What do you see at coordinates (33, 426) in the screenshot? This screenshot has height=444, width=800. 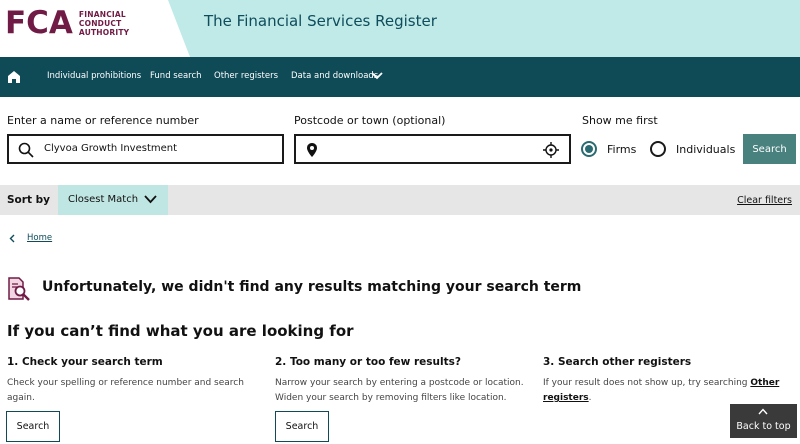 I see `help-col-1-search-button: Search` at bounding box center [33, 426].